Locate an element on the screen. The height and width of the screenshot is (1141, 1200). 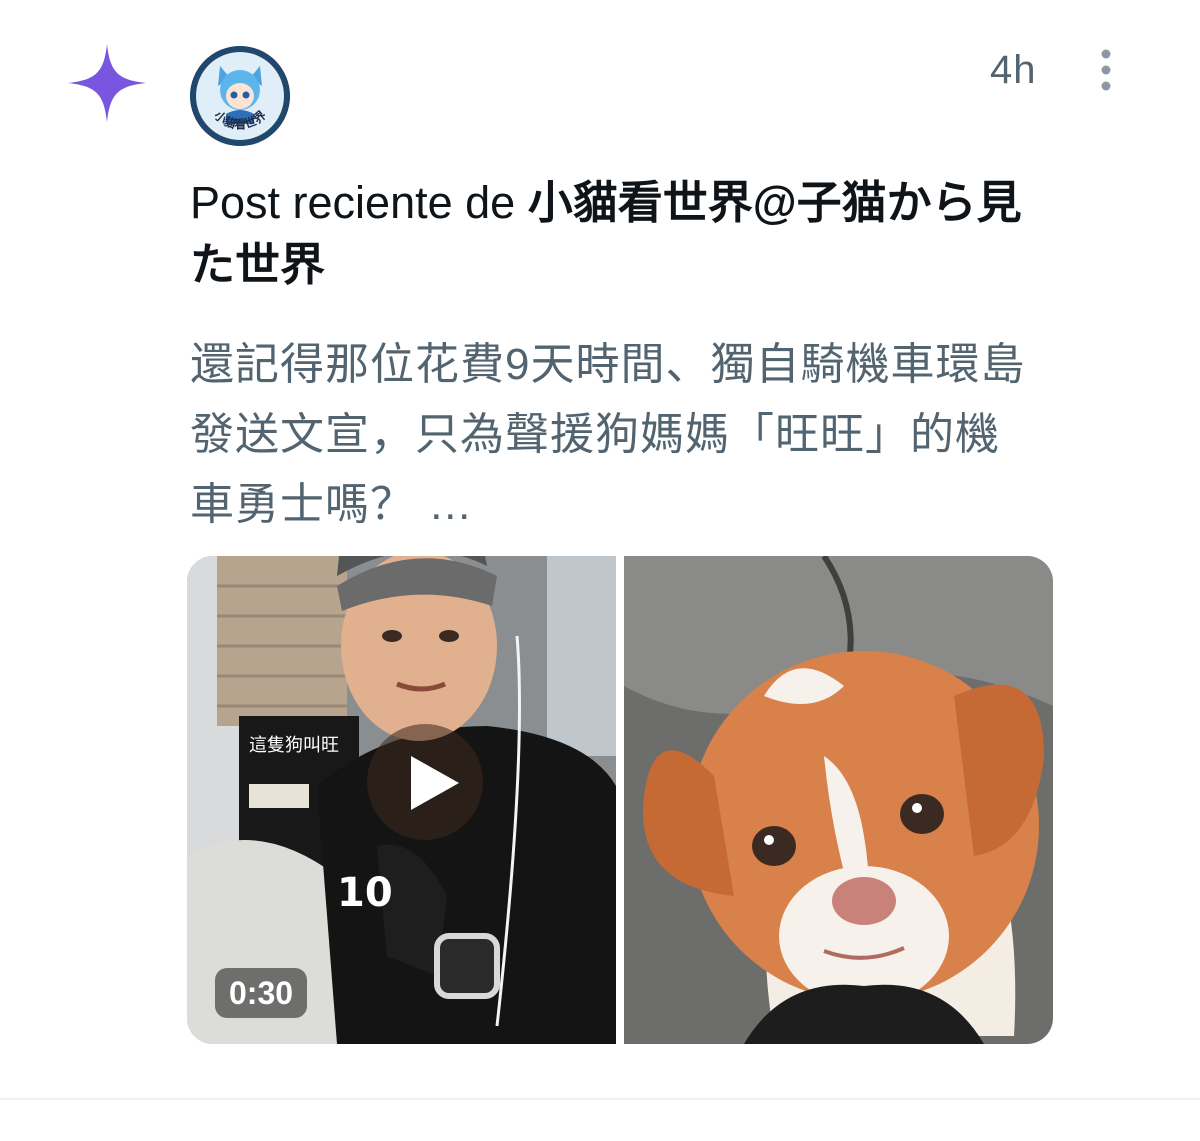
title-prefix: Post reciente de is located at coordinates (359, 202).